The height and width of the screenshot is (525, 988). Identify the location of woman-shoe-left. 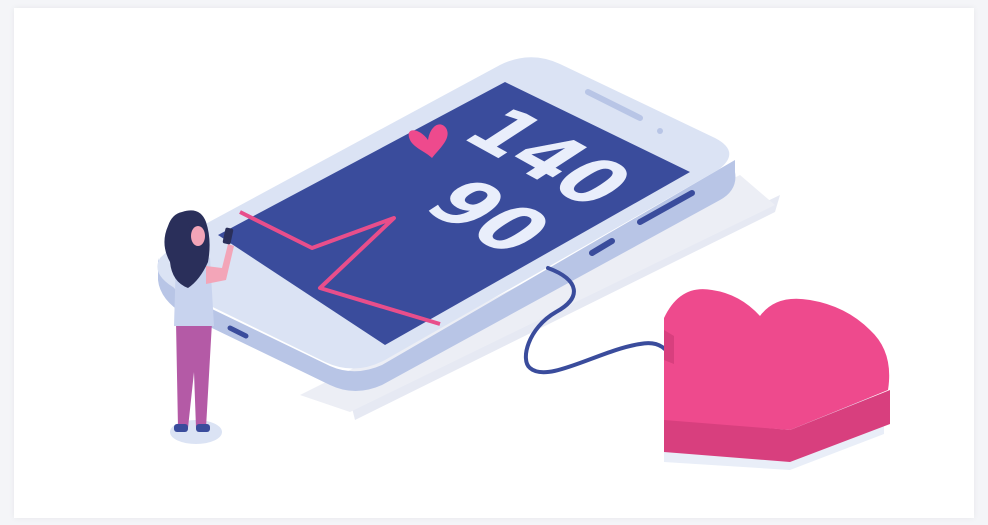
(181, 428).